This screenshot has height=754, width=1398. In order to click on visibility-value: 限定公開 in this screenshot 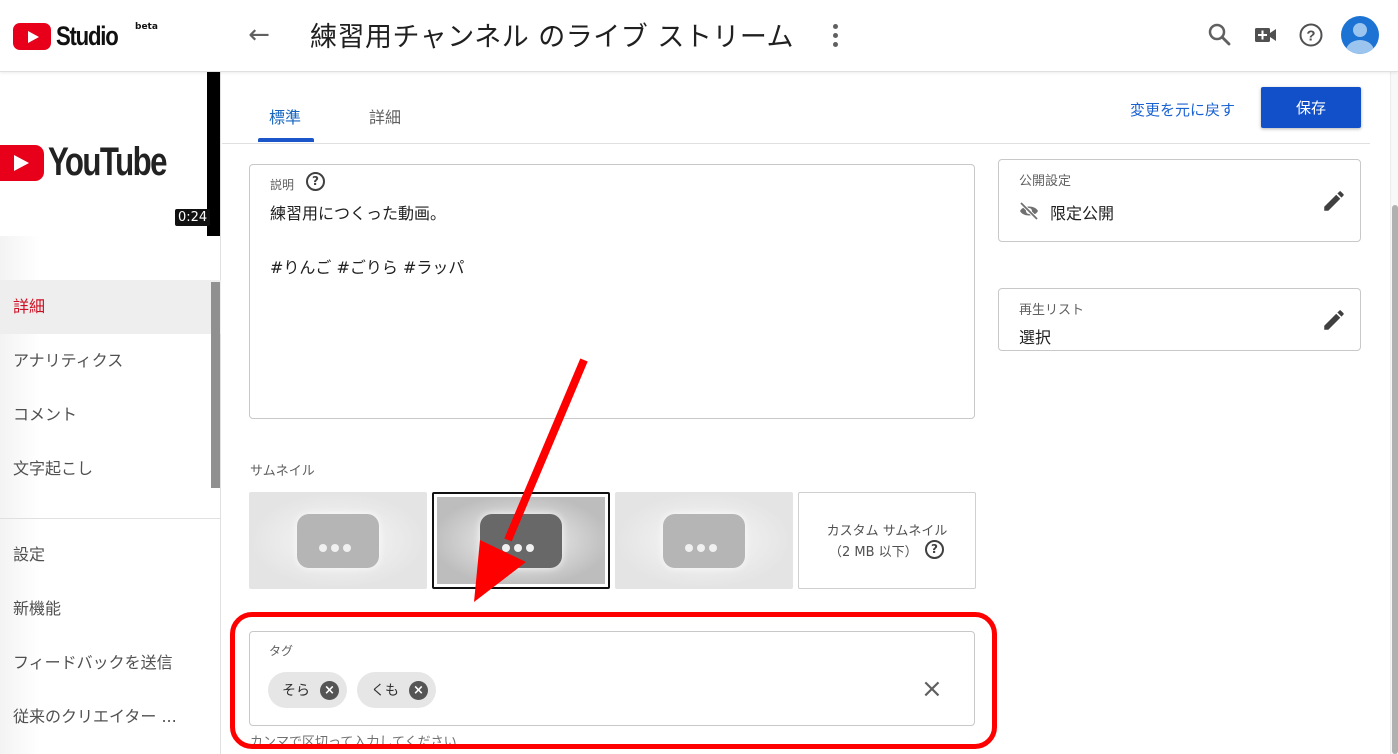, I will do `click(1082, 213)`.